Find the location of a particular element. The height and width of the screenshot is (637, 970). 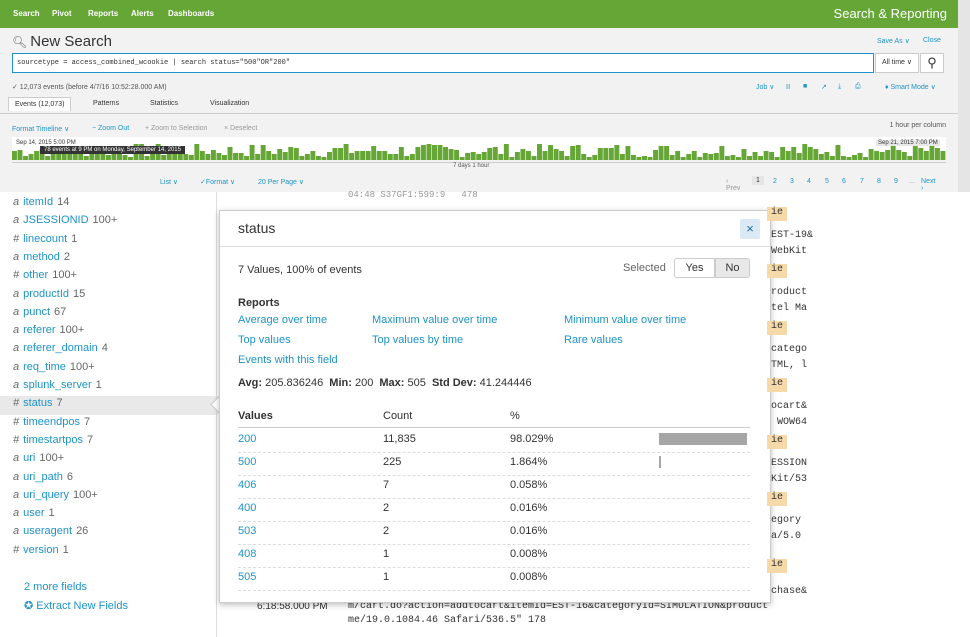

value-link: 408 is located at coordinates (247, 554).